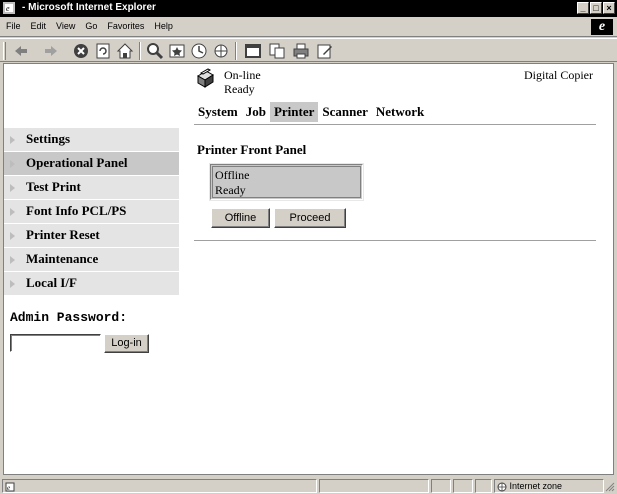 The width and height of the screenshot is (617, 494). Describe the element at coordinates (163, 26) in the screenshot. I see `menu-help: Help` at that location.